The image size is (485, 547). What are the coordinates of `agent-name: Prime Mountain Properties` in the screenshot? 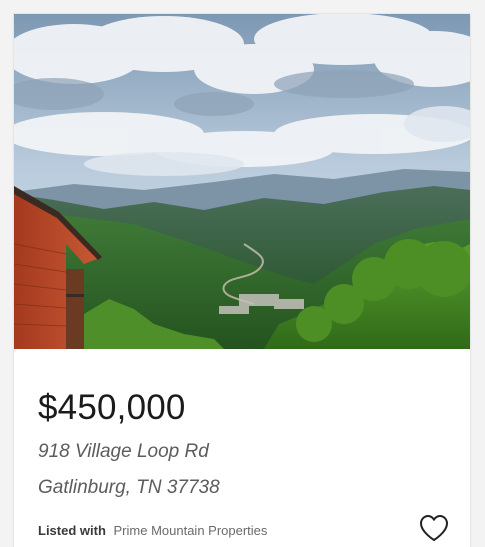 It's located at (190, 530).